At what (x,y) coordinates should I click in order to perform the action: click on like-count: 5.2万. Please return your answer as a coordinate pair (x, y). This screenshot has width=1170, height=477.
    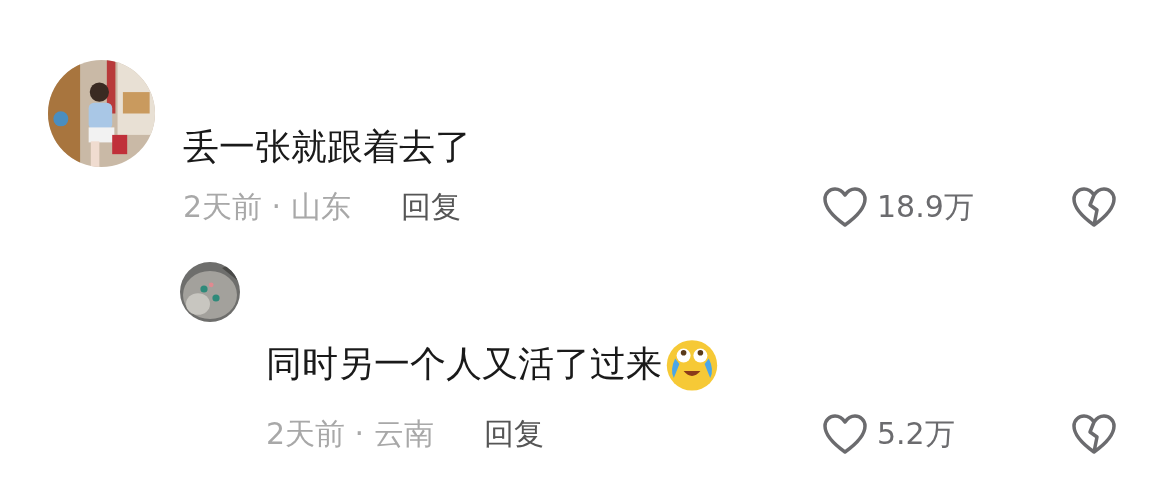
    Looking at the image, I should click on (916, 434).